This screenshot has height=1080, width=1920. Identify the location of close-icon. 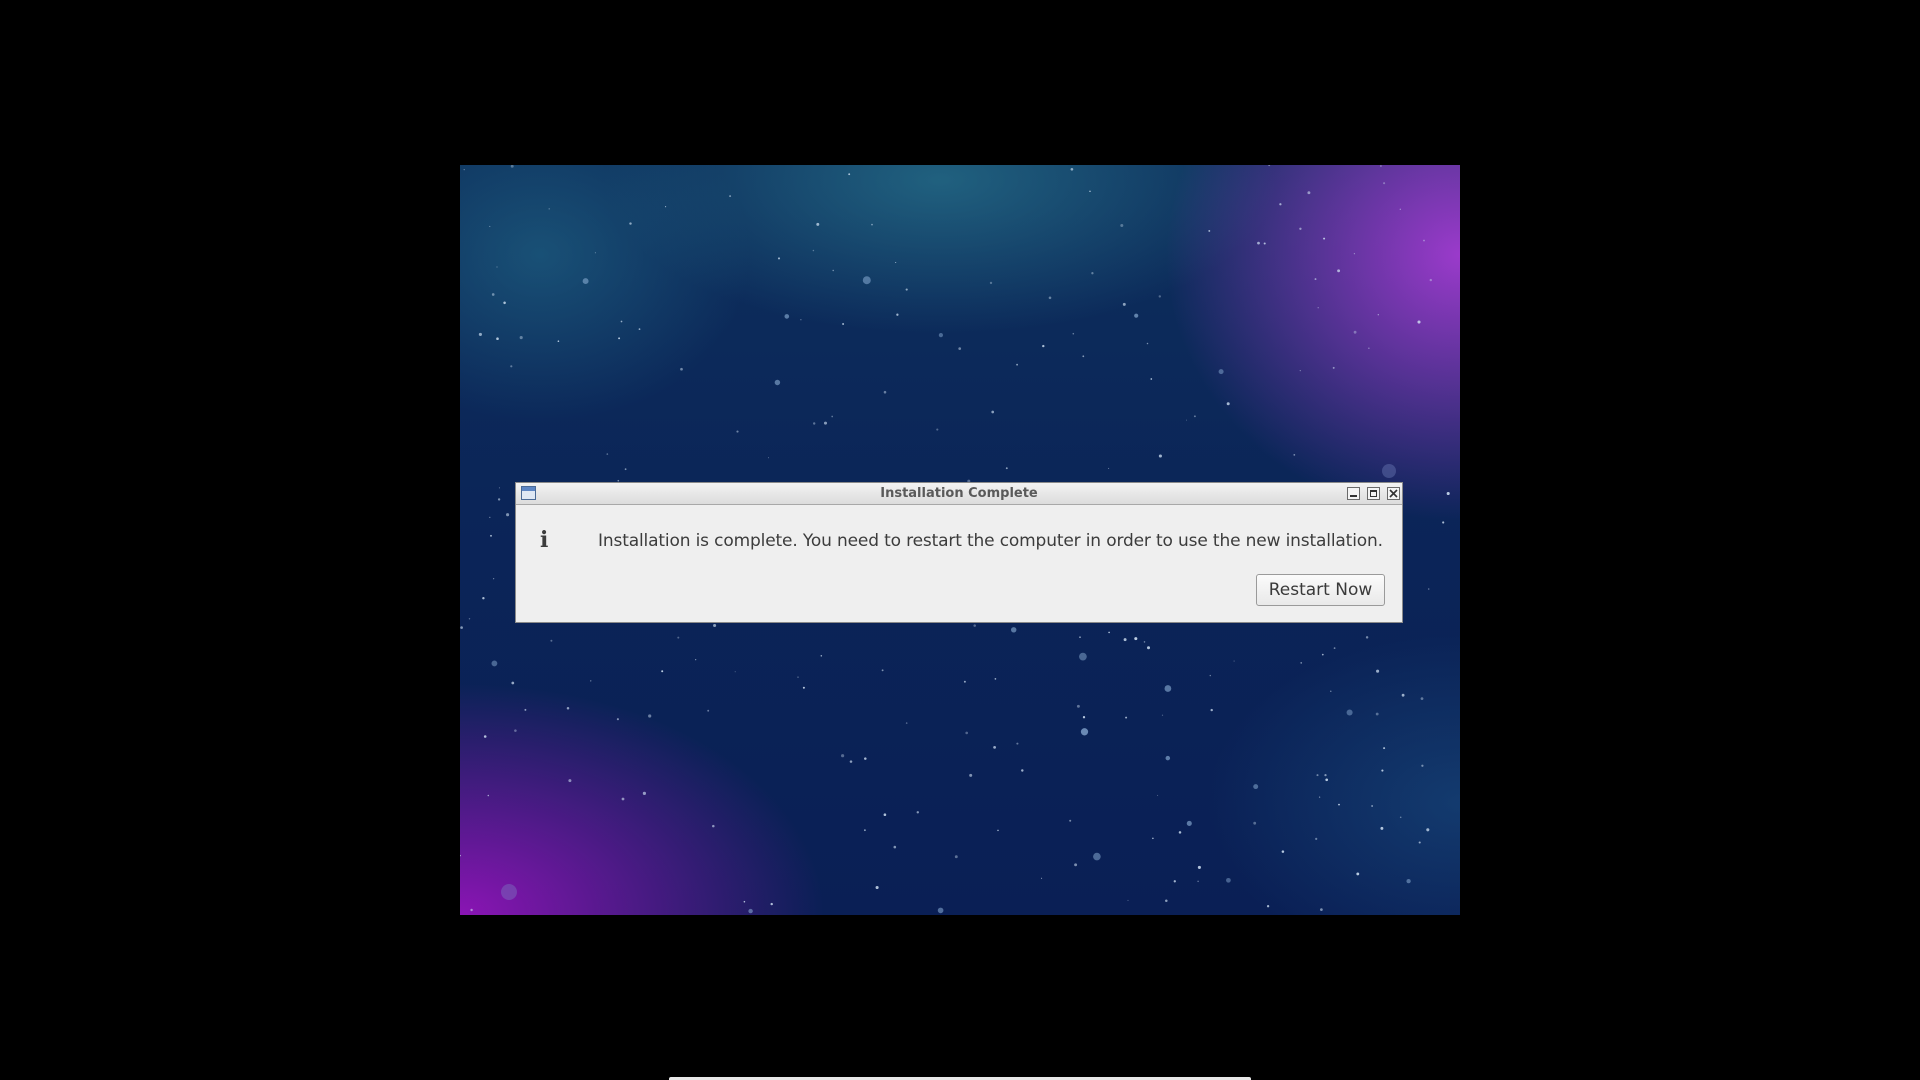
(1393, 493).